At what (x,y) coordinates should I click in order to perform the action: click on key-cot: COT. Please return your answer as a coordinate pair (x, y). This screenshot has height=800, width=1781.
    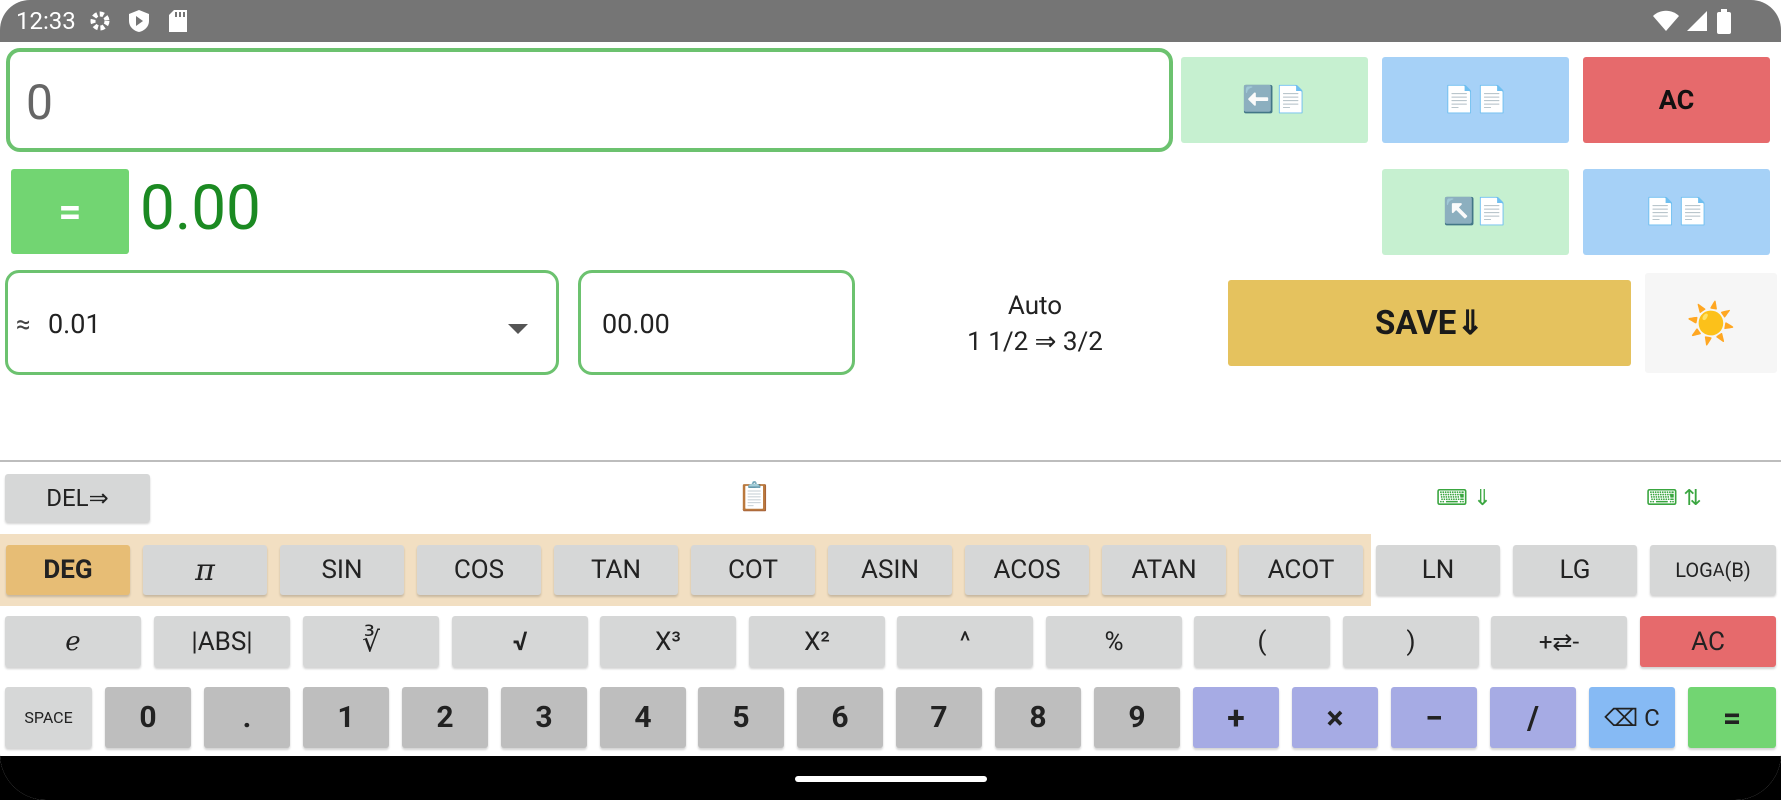
    Looking at the image, I should click on (753, 570).